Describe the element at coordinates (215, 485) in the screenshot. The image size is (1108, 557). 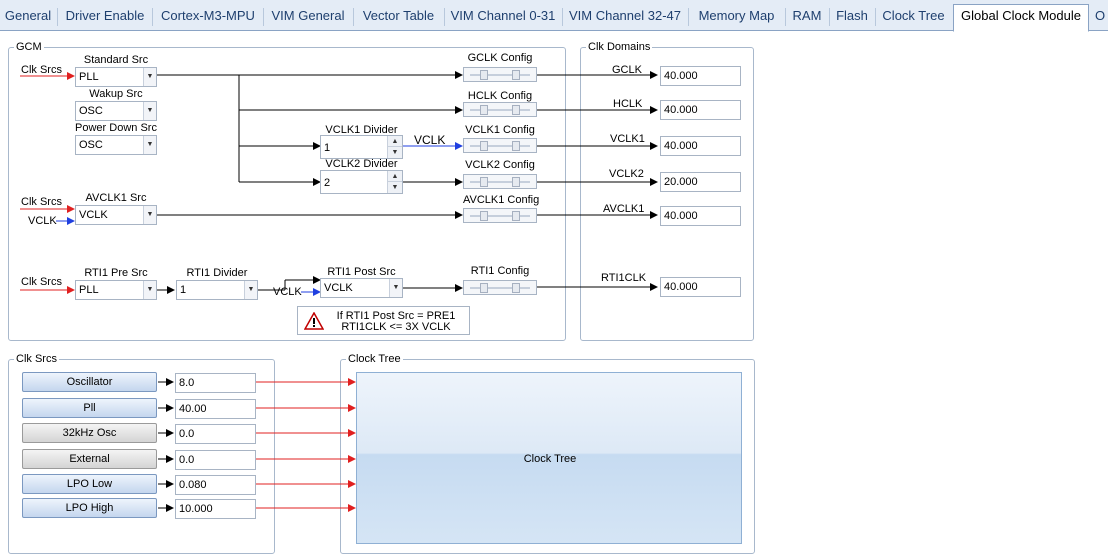
I see `lpo-low-value: 0.080` at that location.